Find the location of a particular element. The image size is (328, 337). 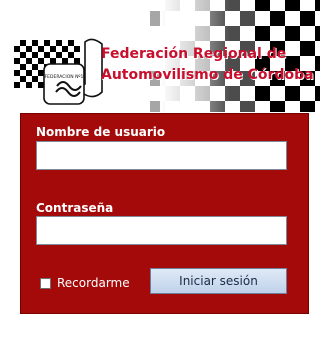

username-label: Nombre de usuario is located at coordinates (101, 132).